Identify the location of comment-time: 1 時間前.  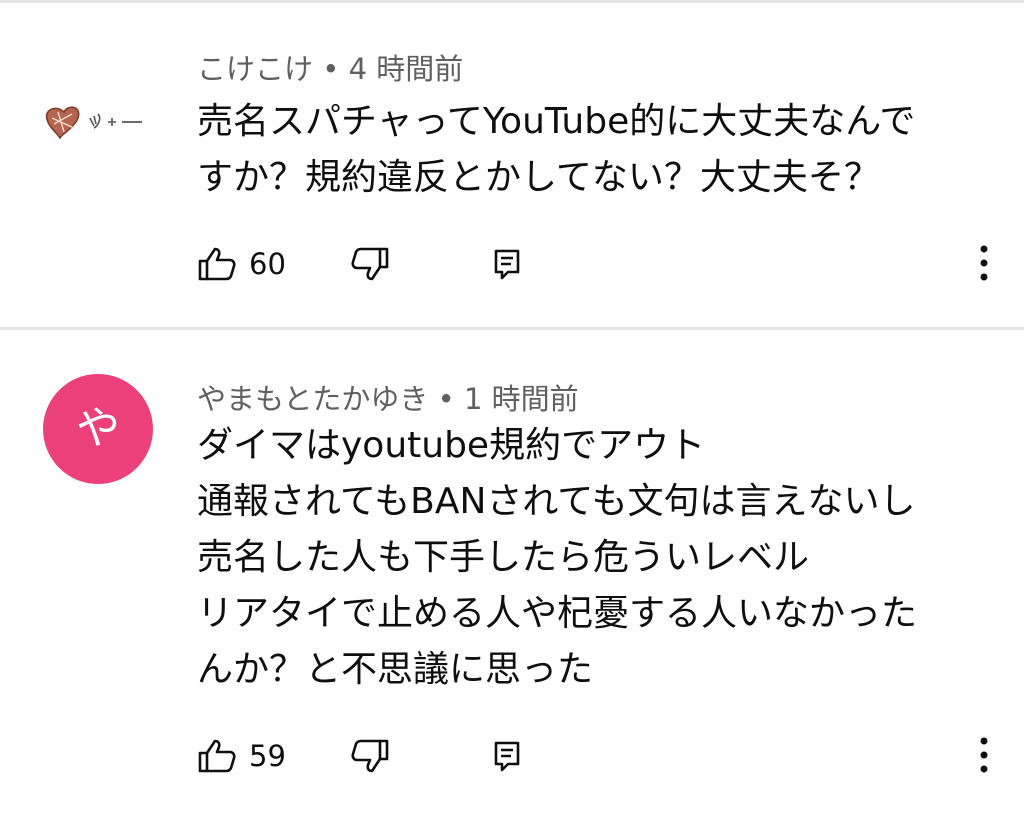
(521, 399).